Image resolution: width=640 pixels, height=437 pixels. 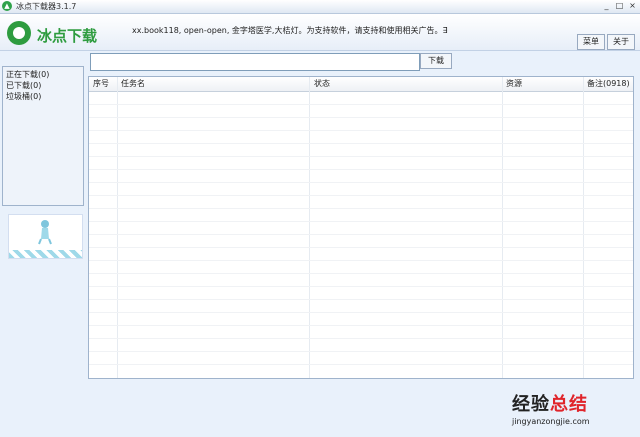 What do you see at coordinates (45, 254) in the screenshot?
I see `promo-stripe` at bounding box center [45, 254].